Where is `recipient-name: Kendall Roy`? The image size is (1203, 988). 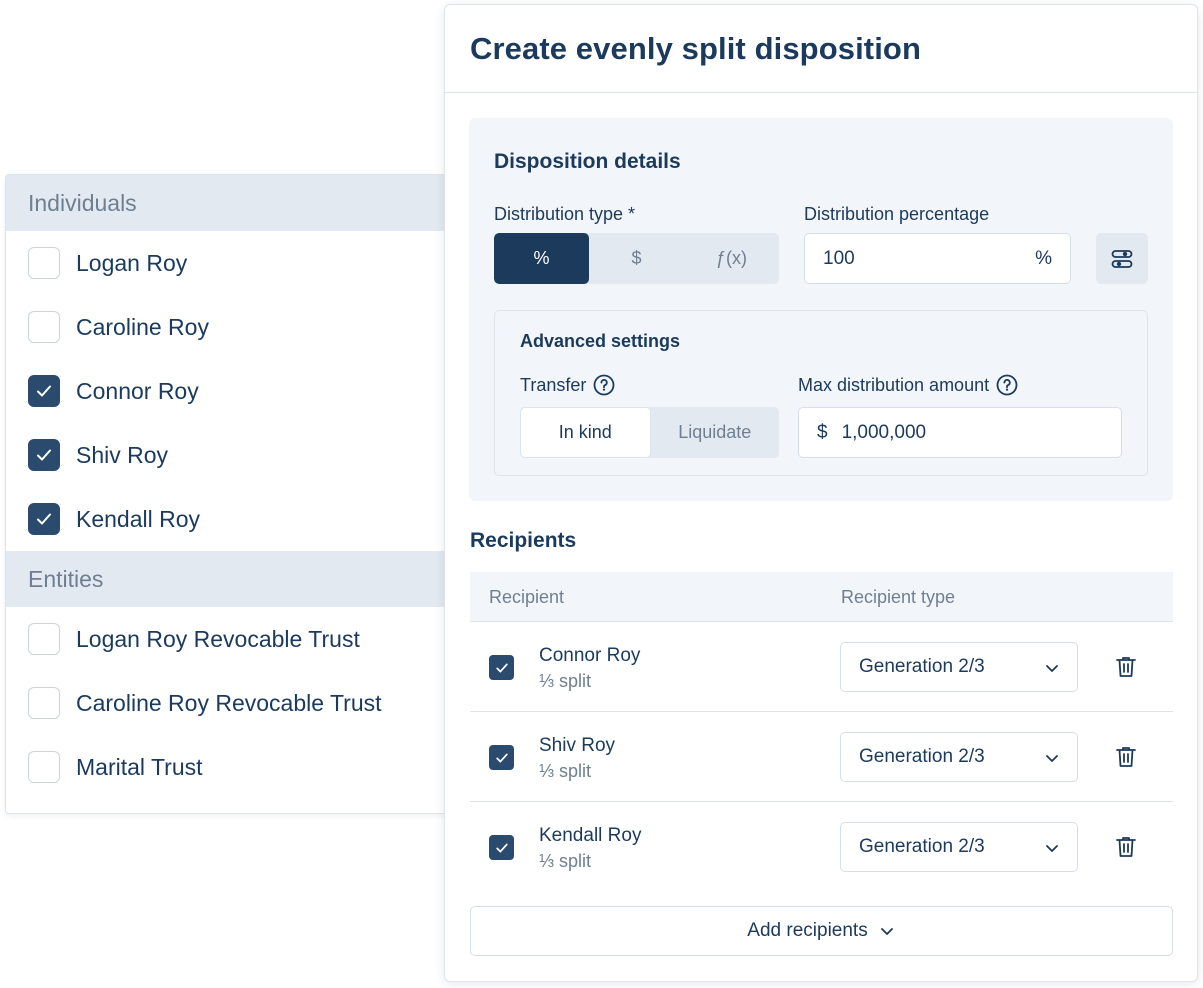 recipient-name: Kendall Roy is located at coordinates (590, 835).